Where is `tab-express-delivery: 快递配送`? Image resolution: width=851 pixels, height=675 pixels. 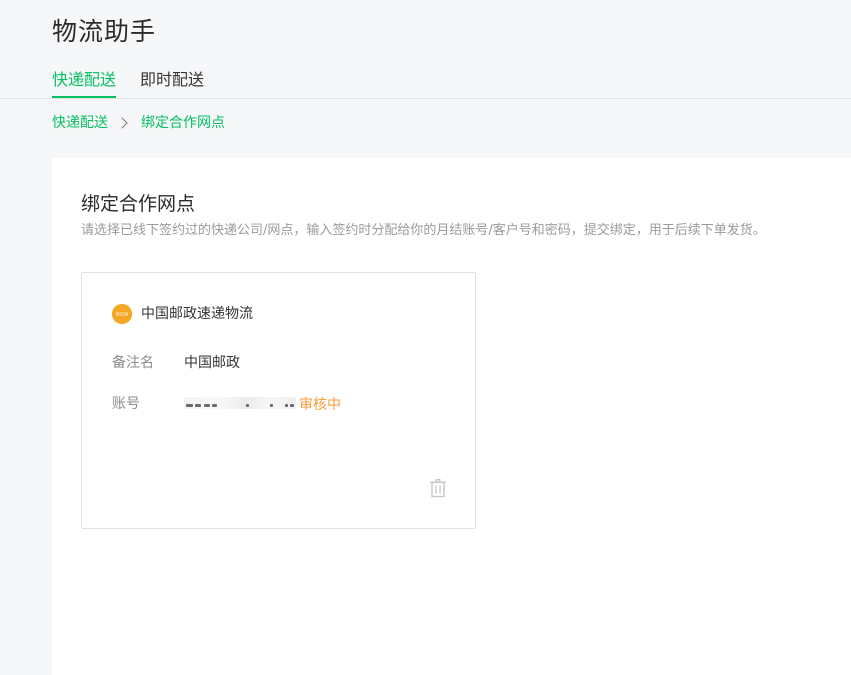
tab-express-delivery: 快递配送 is located at coordinates (84, 83).